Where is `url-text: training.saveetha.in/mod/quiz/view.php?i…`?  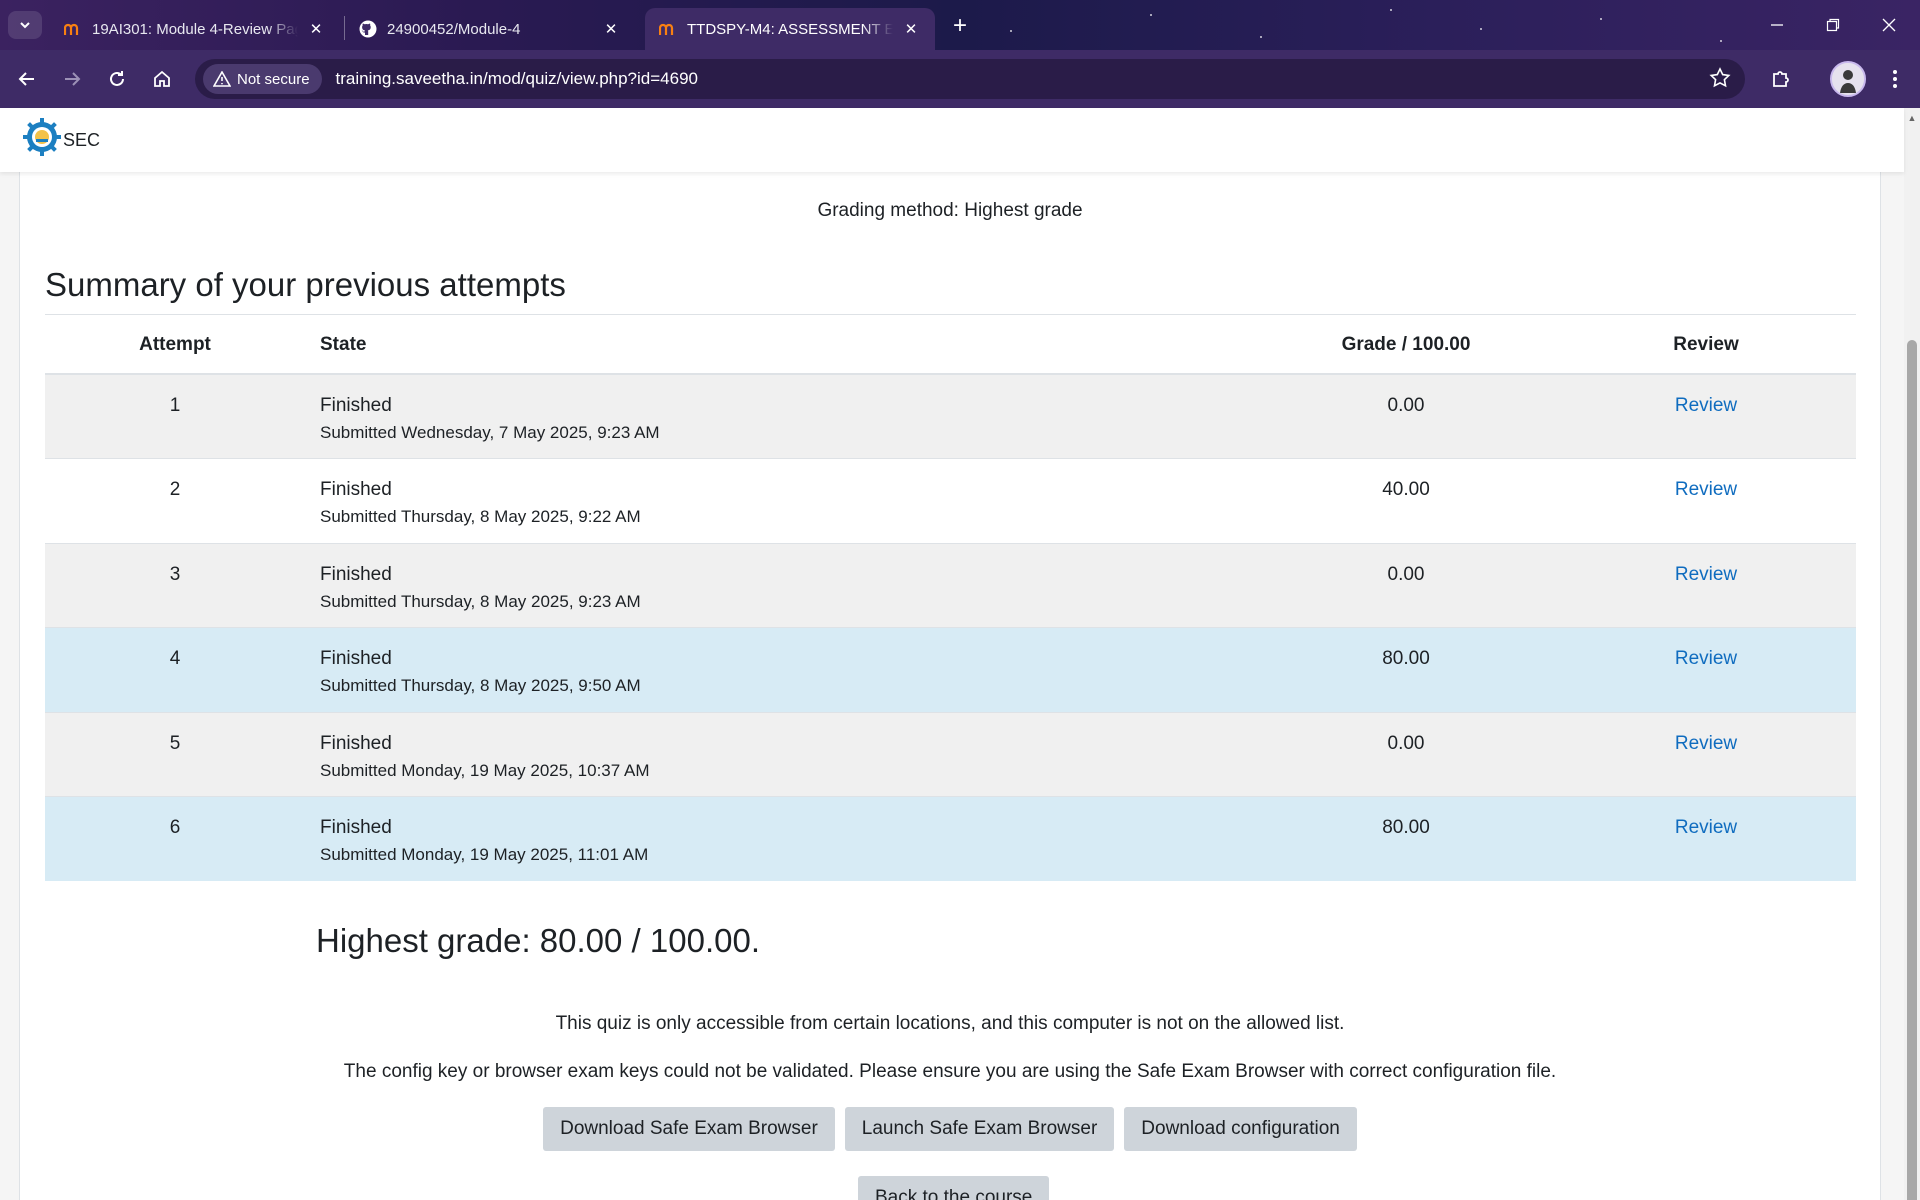 url-text: training.saveetha.in/mod/quiz/view.php?i… is located at coordinates (517, 79).